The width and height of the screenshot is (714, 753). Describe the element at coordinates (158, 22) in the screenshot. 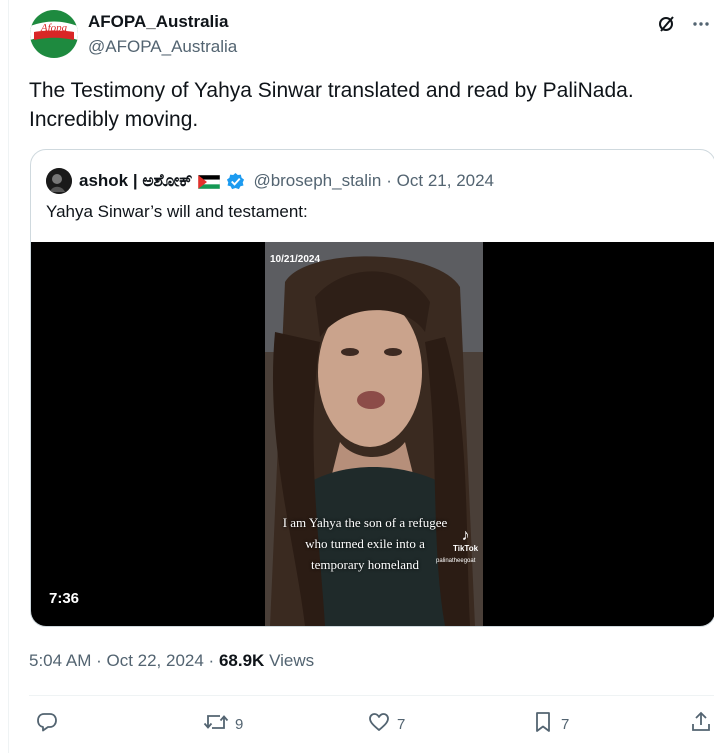

I see `author-name: AFOPA_Australia` at that location.